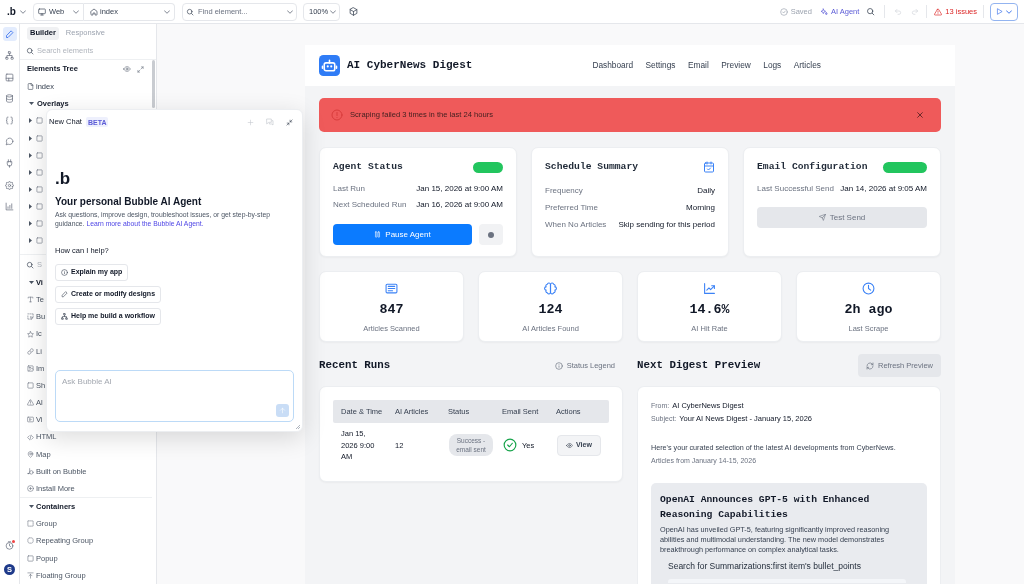  Describe the element at coordinates (391, 288) in the screenshot. I see `newspaper-icon` at that location.